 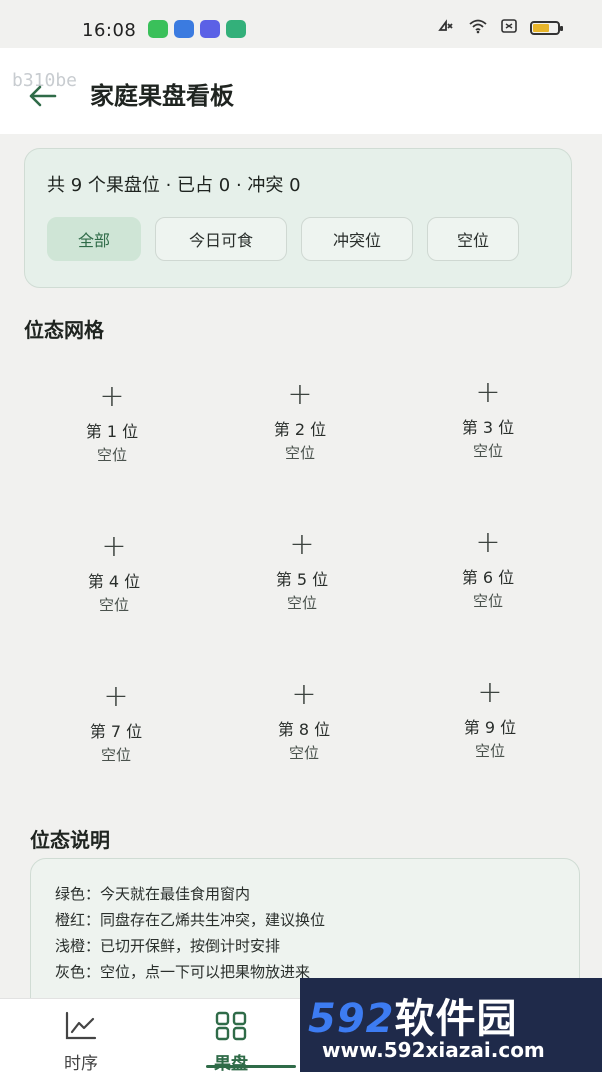 I want to click on sim-icon, so click(x=509, y=28).